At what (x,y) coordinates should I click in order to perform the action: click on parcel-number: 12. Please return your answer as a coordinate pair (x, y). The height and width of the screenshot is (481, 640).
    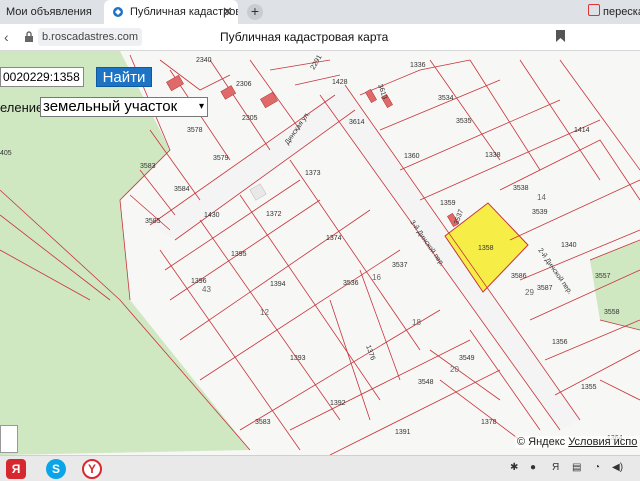
    Looking at the image, I should click on (264, 312).